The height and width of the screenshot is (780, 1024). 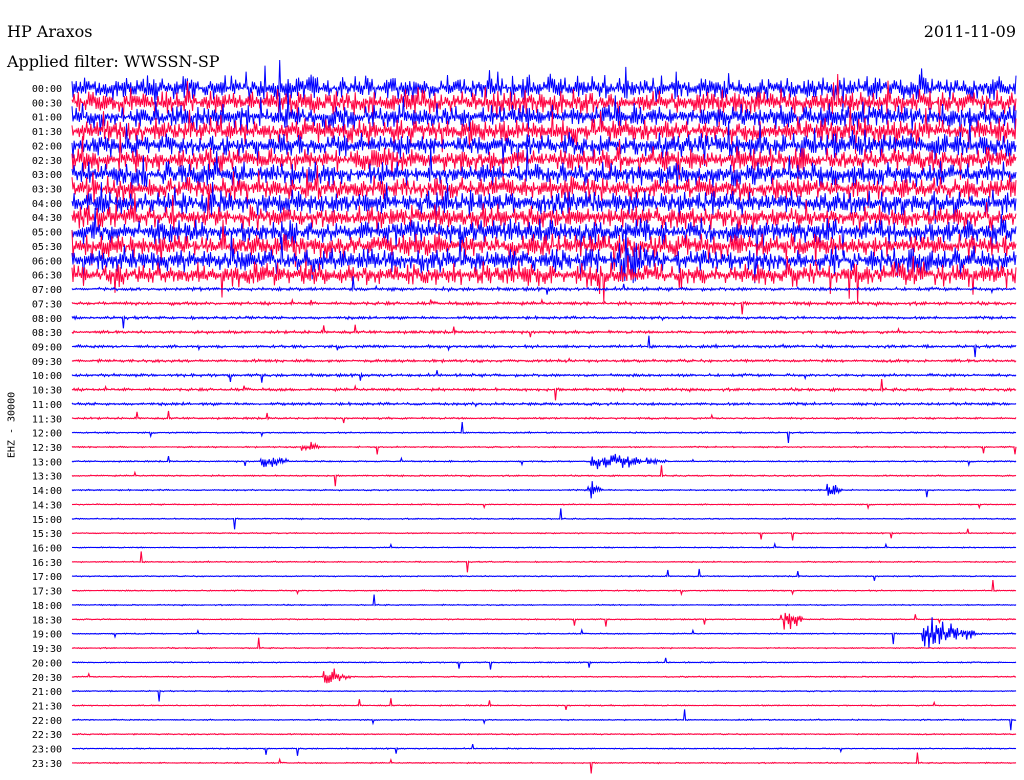 What do you see at coordinates (47, 362) in the screenshot?
I see `row-time-label: 09:30` at bounding box center [47, 362].